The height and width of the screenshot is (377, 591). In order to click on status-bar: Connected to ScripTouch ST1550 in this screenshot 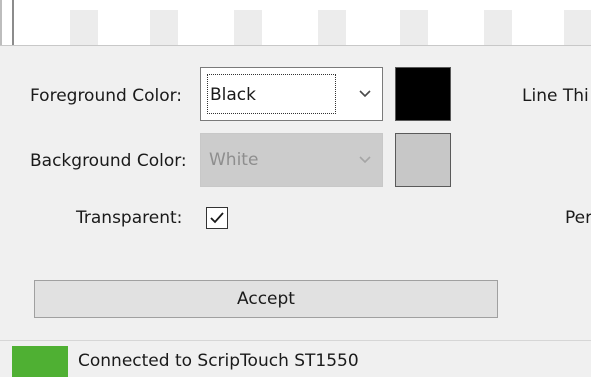, I will do `click(295, 358)`.